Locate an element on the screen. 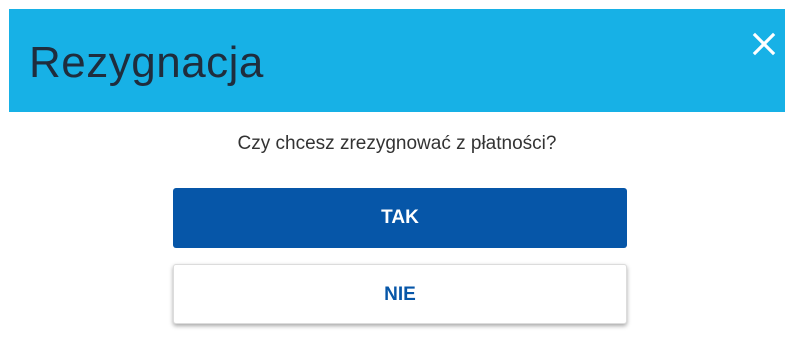  confirmation-question: Czy chcesz zrezygnować z płatności? is located at coordinates (397, 143).